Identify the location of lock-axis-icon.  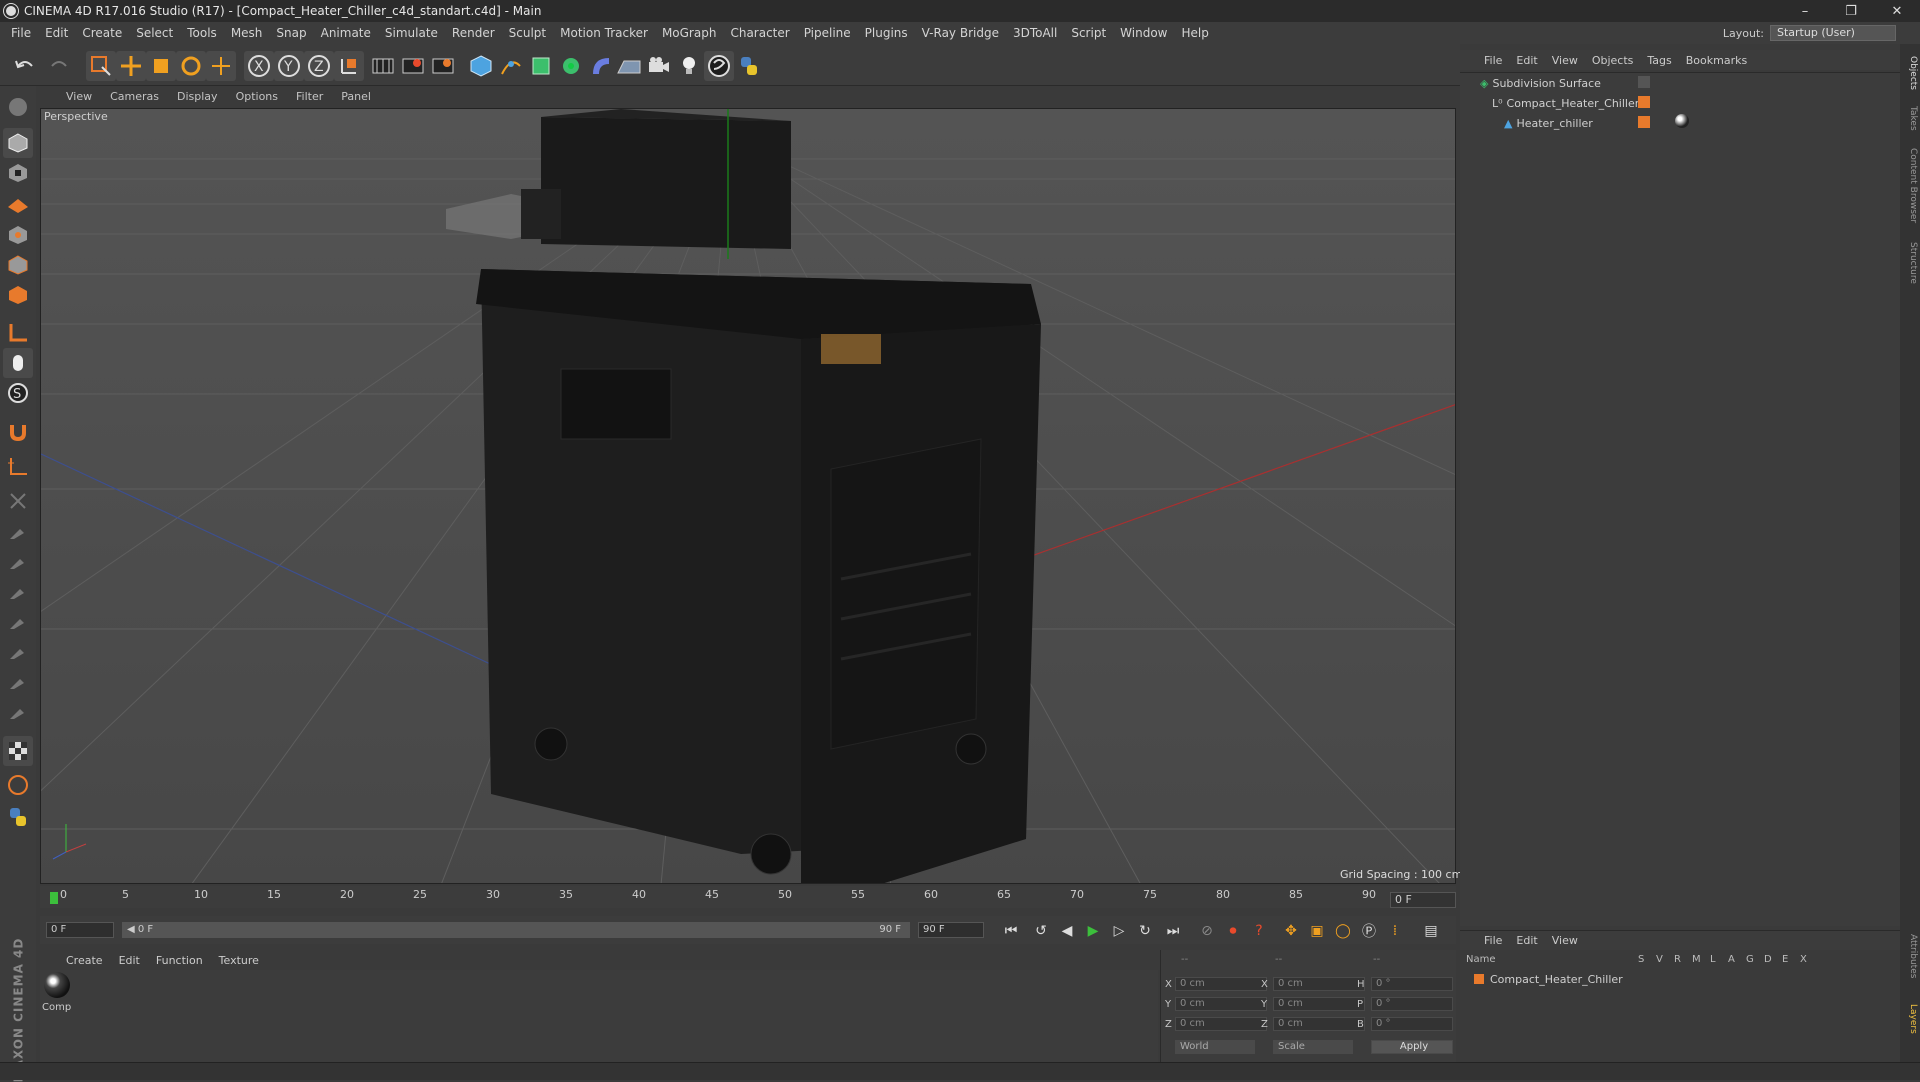
(18, 501).